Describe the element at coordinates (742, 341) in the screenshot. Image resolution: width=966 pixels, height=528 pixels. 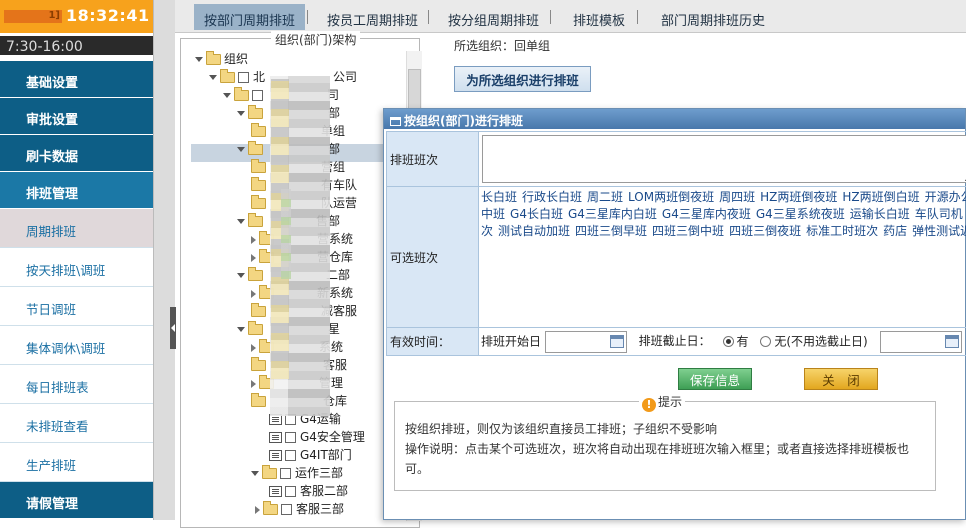
I see `has-end-date-label: 有` at that location.